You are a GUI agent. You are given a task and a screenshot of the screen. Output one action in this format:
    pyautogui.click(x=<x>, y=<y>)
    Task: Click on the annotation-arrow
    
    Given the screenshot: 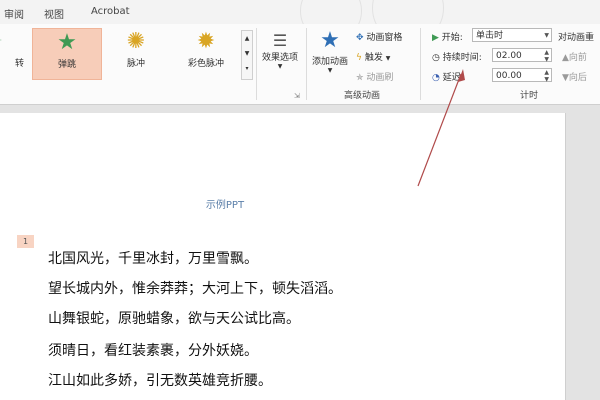 What is the action you would take?
    pyautogui.click(x=441, y=128)
    